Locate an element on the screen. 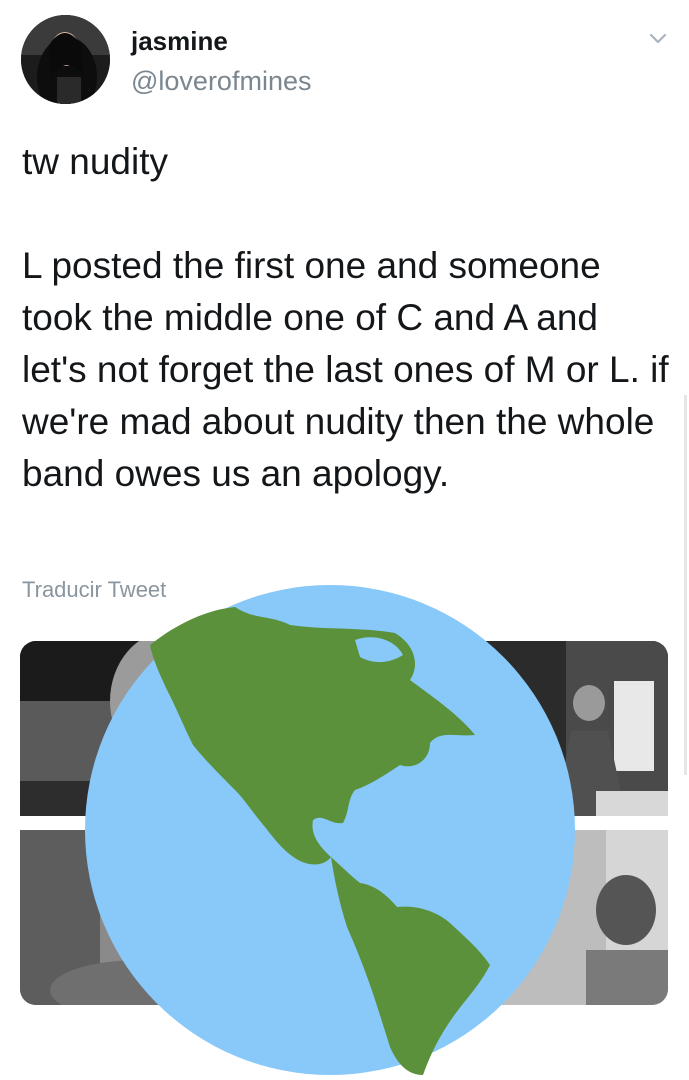  user-handle: @loverofmines is located at coordinates (221, 81).